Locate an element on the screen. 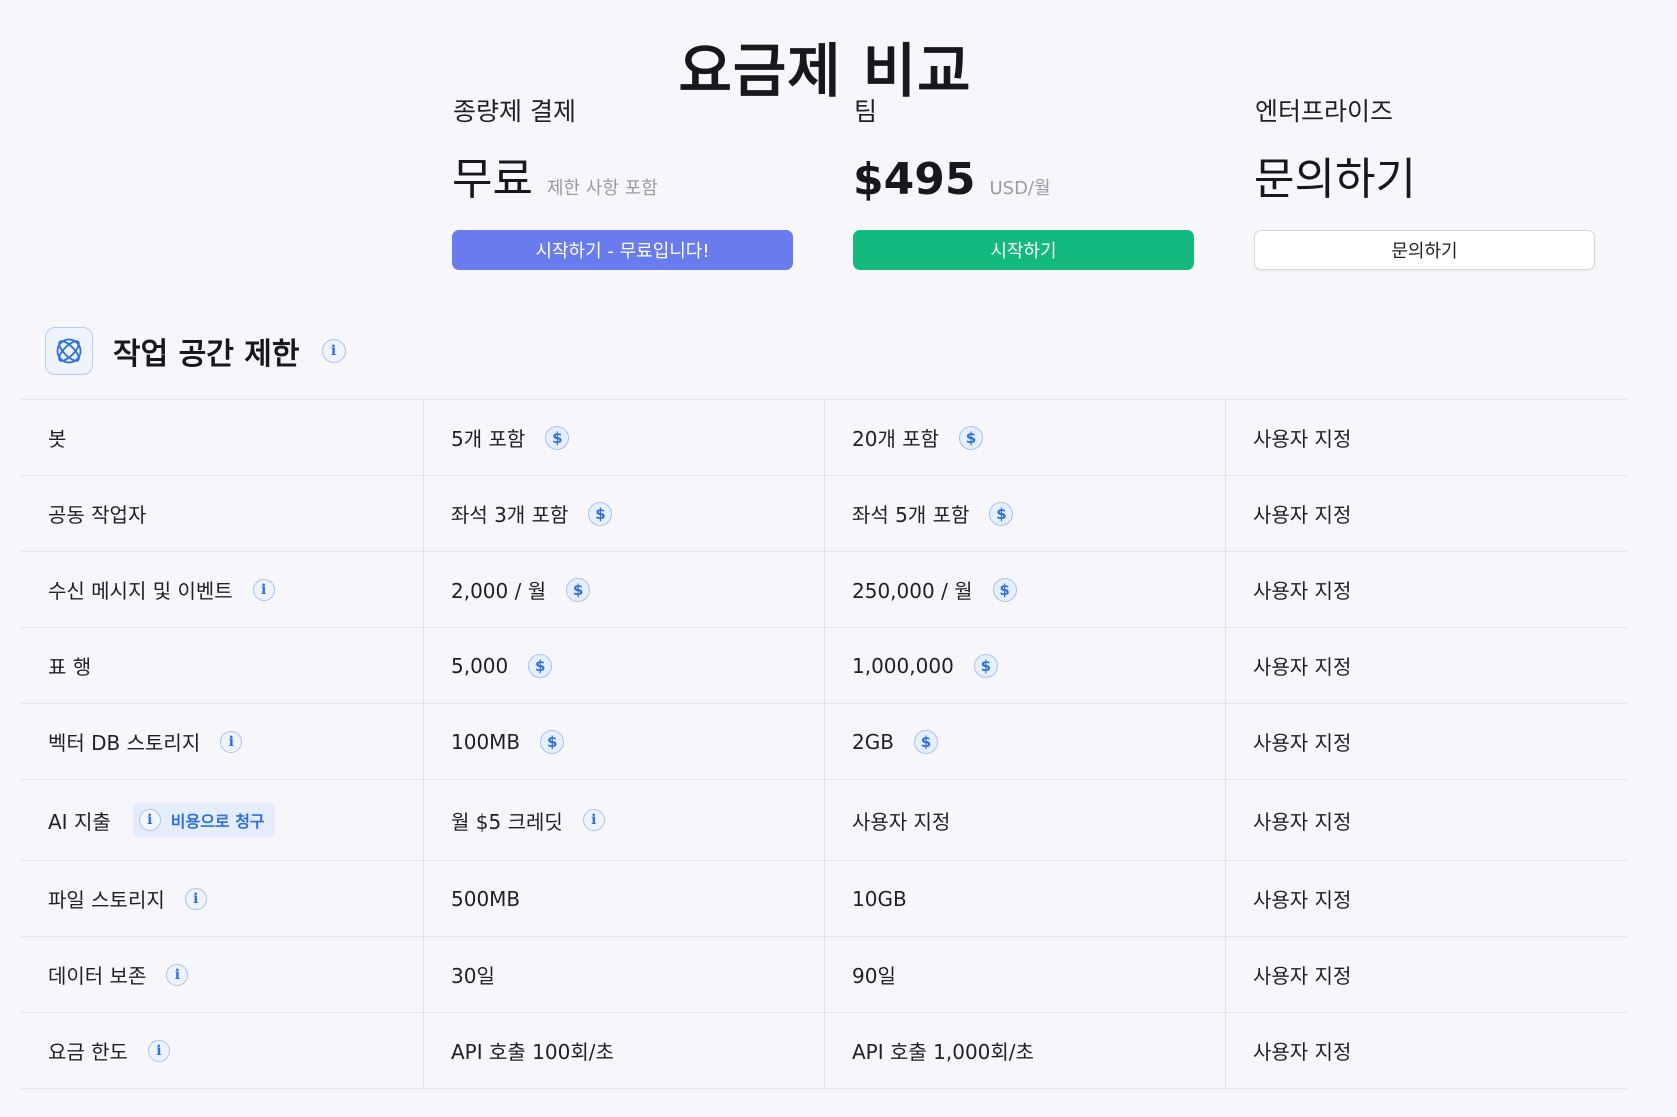  team-value: 사용자 지정 is located at coordinates (901, 821).